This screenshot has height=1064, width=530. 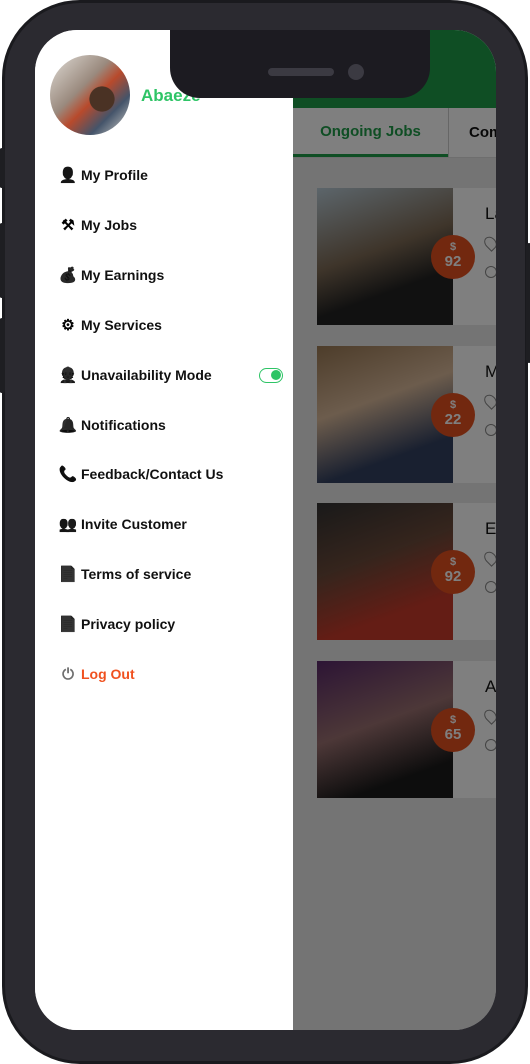 What do you see at coordinates (300, 64) in the screenshot?
I see `notch` at bounding box center [300, 64].